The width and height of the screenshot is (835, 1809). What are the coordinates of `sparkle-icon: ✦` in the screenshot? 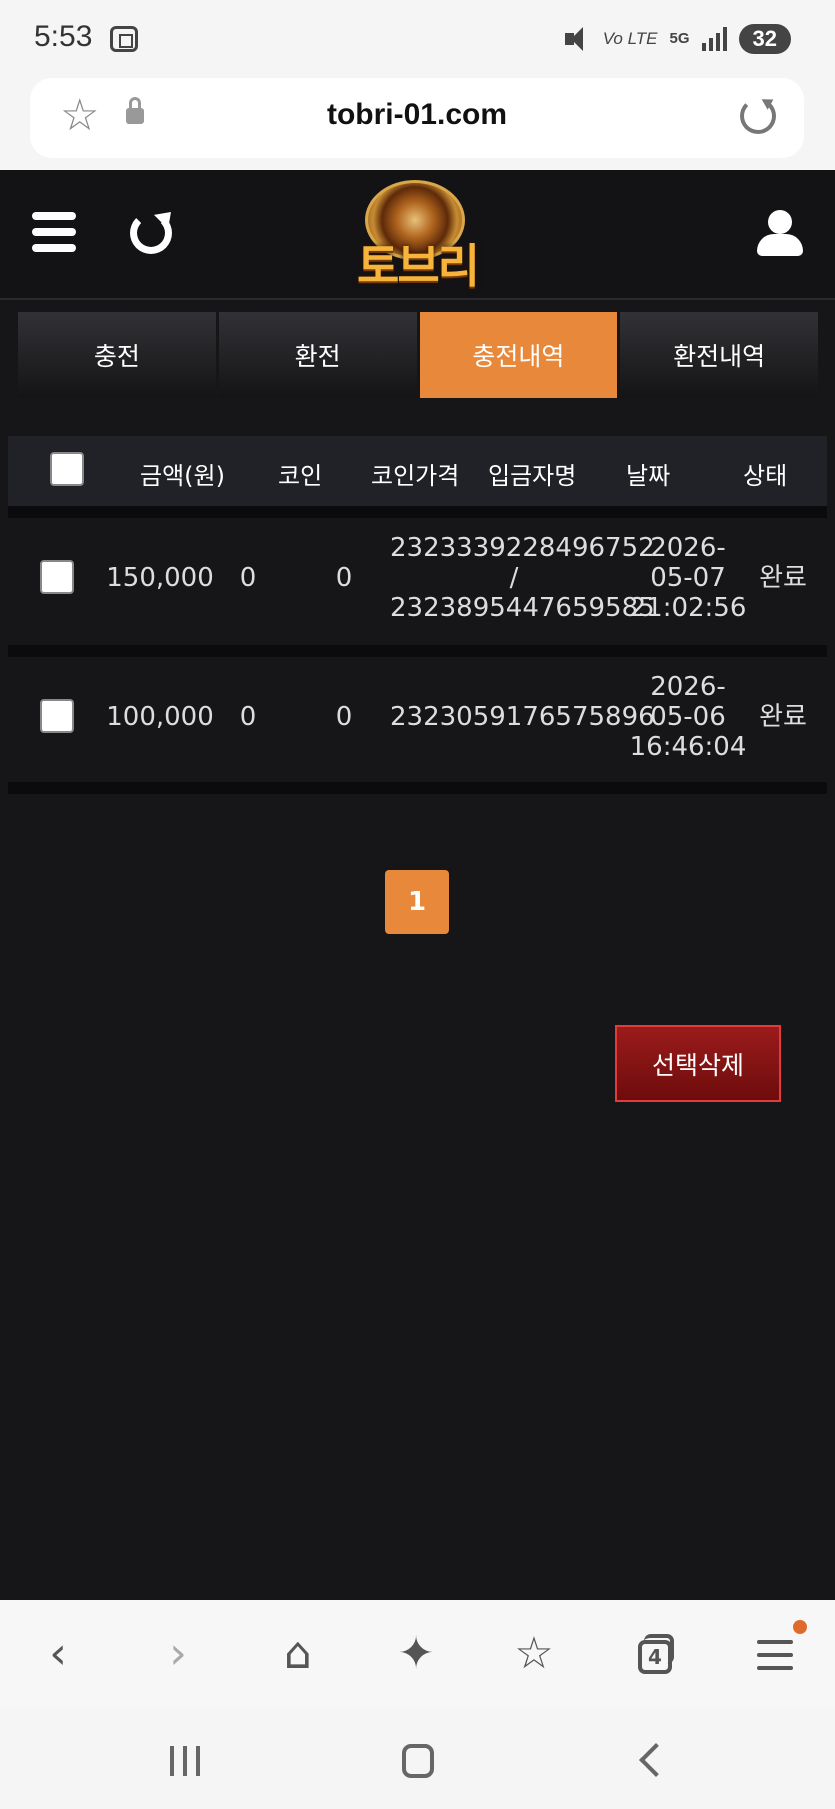 It's located at (416, 1654).